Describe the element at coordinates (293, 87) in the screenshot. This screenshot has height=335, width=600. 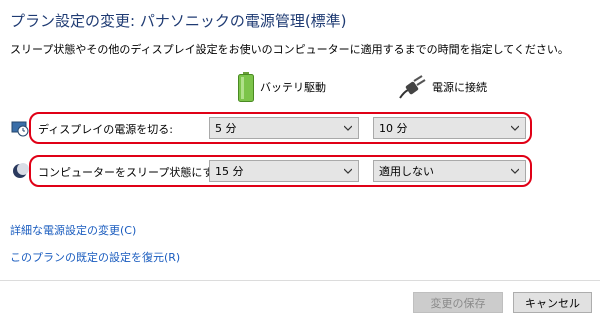
I see `column-label-battery: バッテリ駆動` at that location.